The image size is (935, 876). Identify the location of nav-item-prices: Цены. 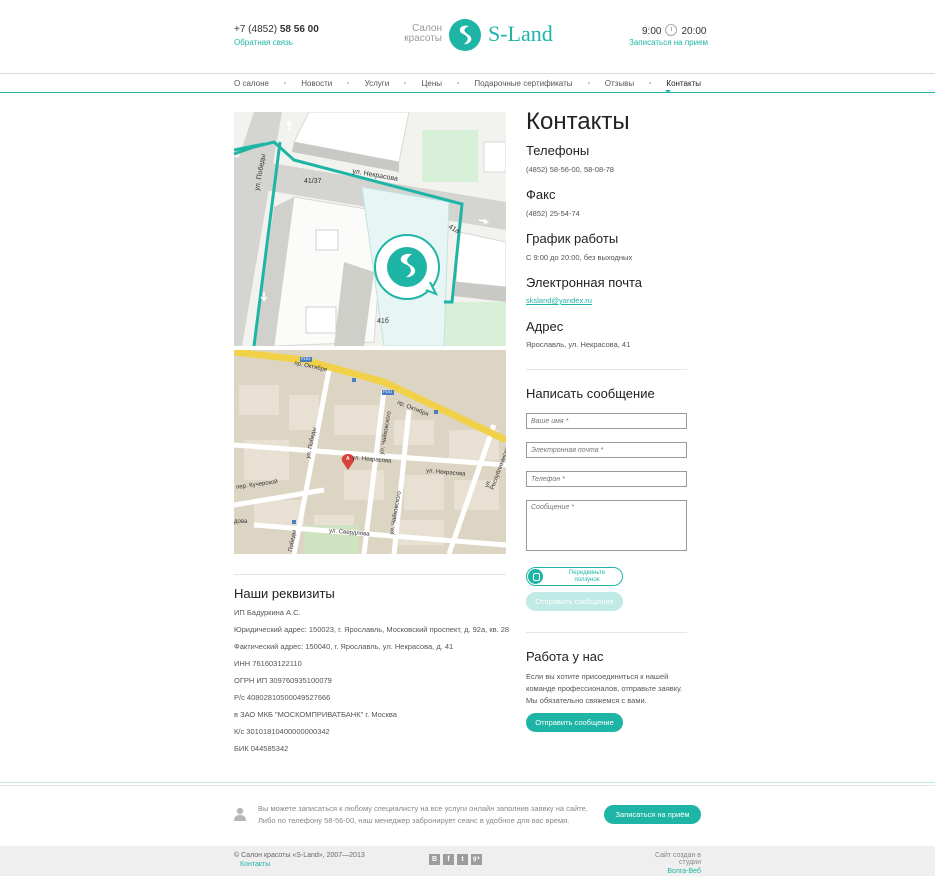
(431, 83).